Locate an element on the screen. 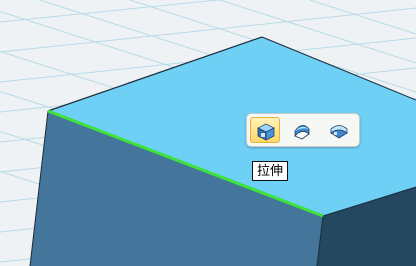  revolve-icon is located at coordinates (302, 132).